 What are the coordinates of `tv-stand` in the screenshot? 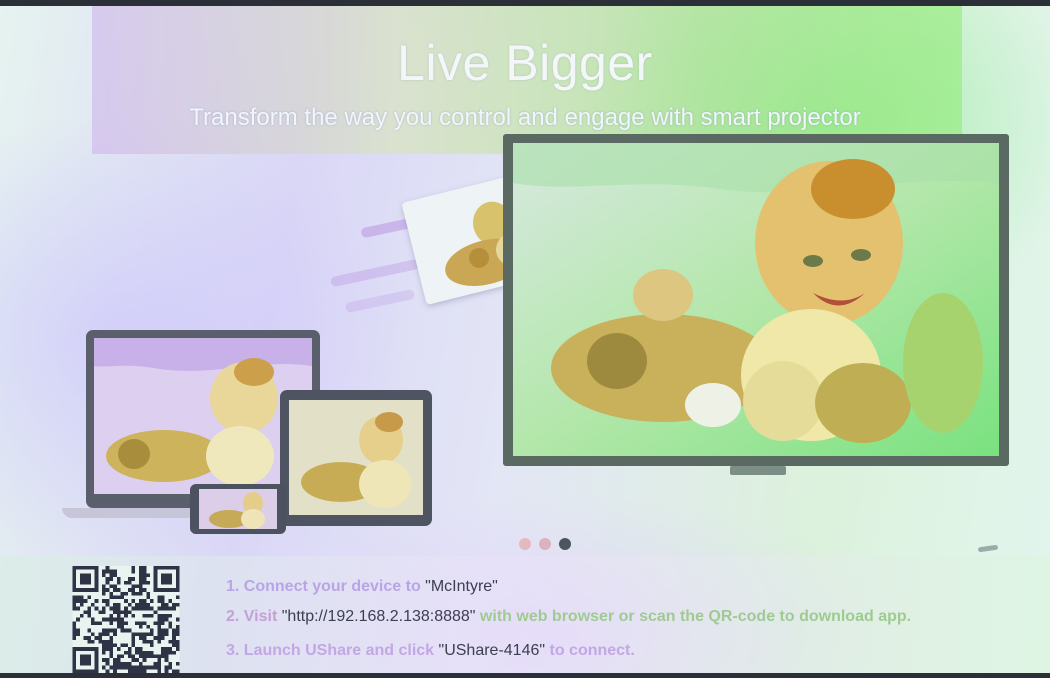 It's located at (758, 470).